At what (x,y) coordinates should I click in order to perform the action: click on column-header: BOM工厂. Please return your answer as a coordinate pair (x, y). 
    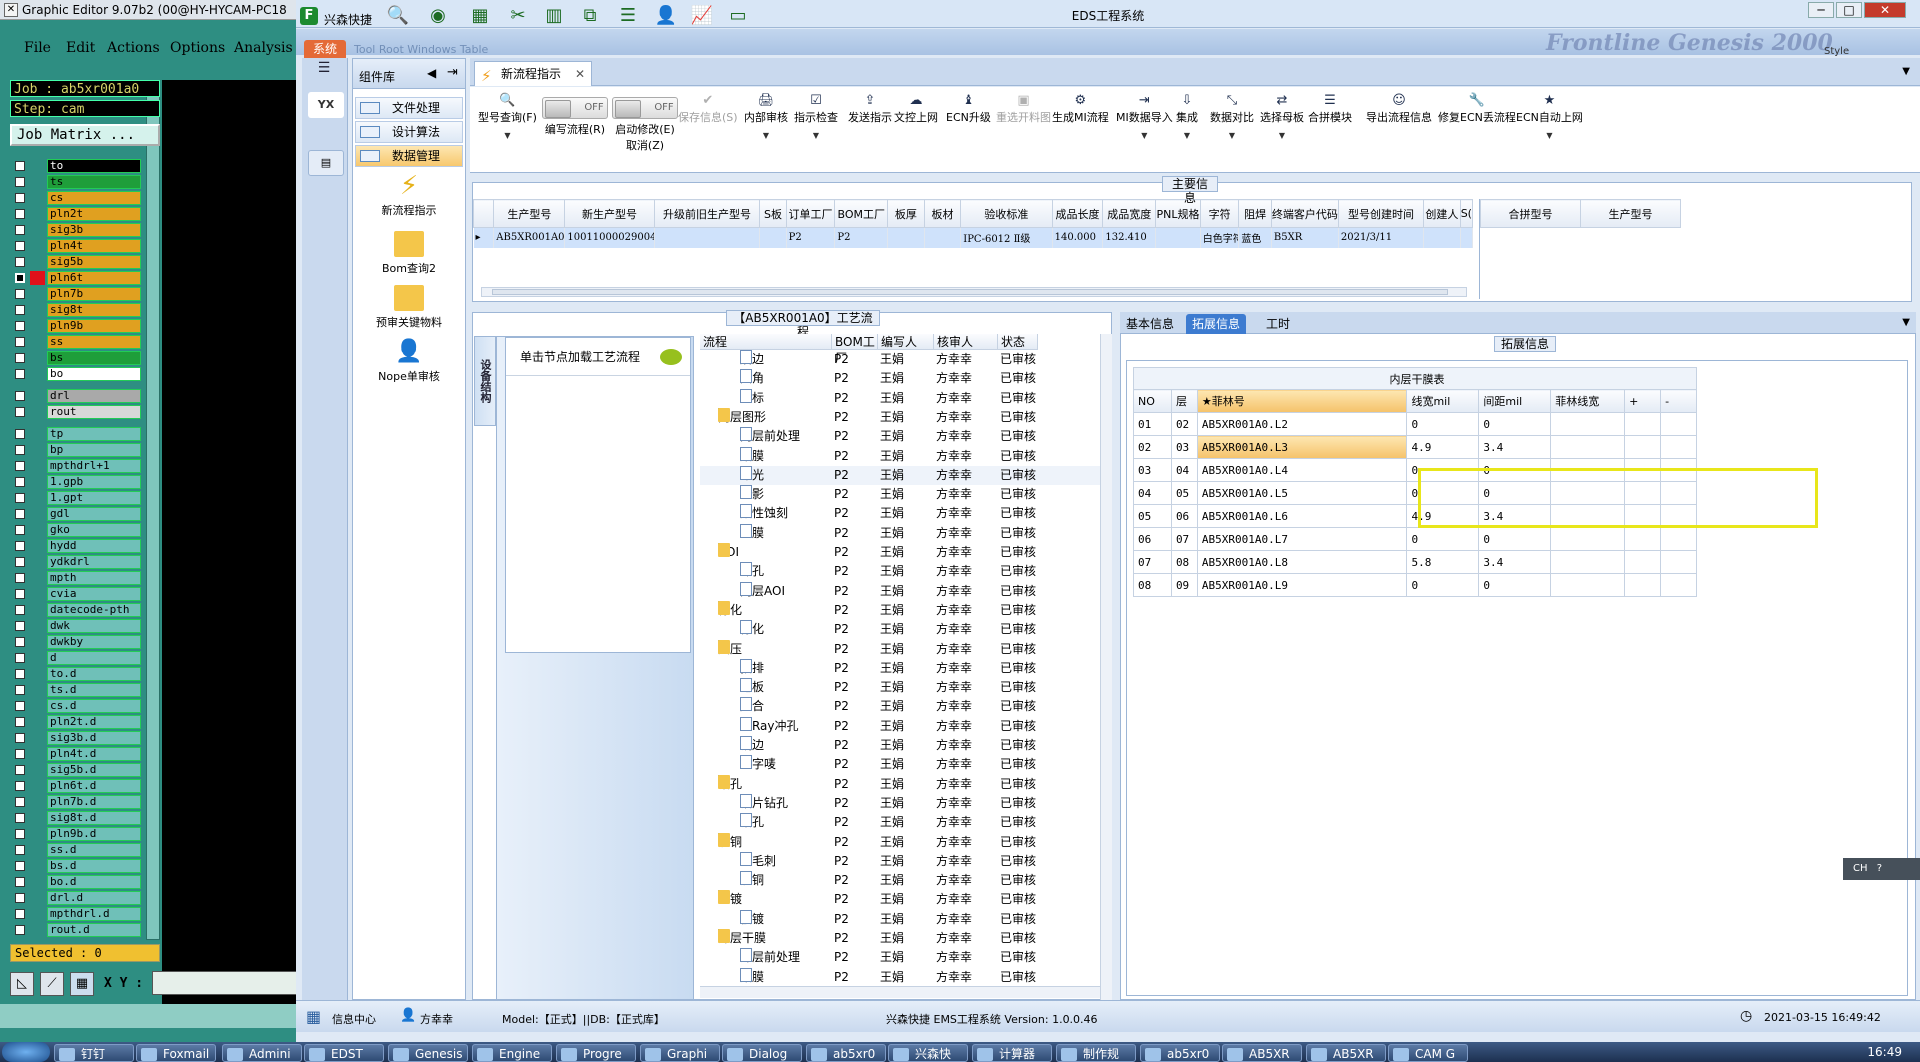
    Looking at the image, I should click on (861, 213).